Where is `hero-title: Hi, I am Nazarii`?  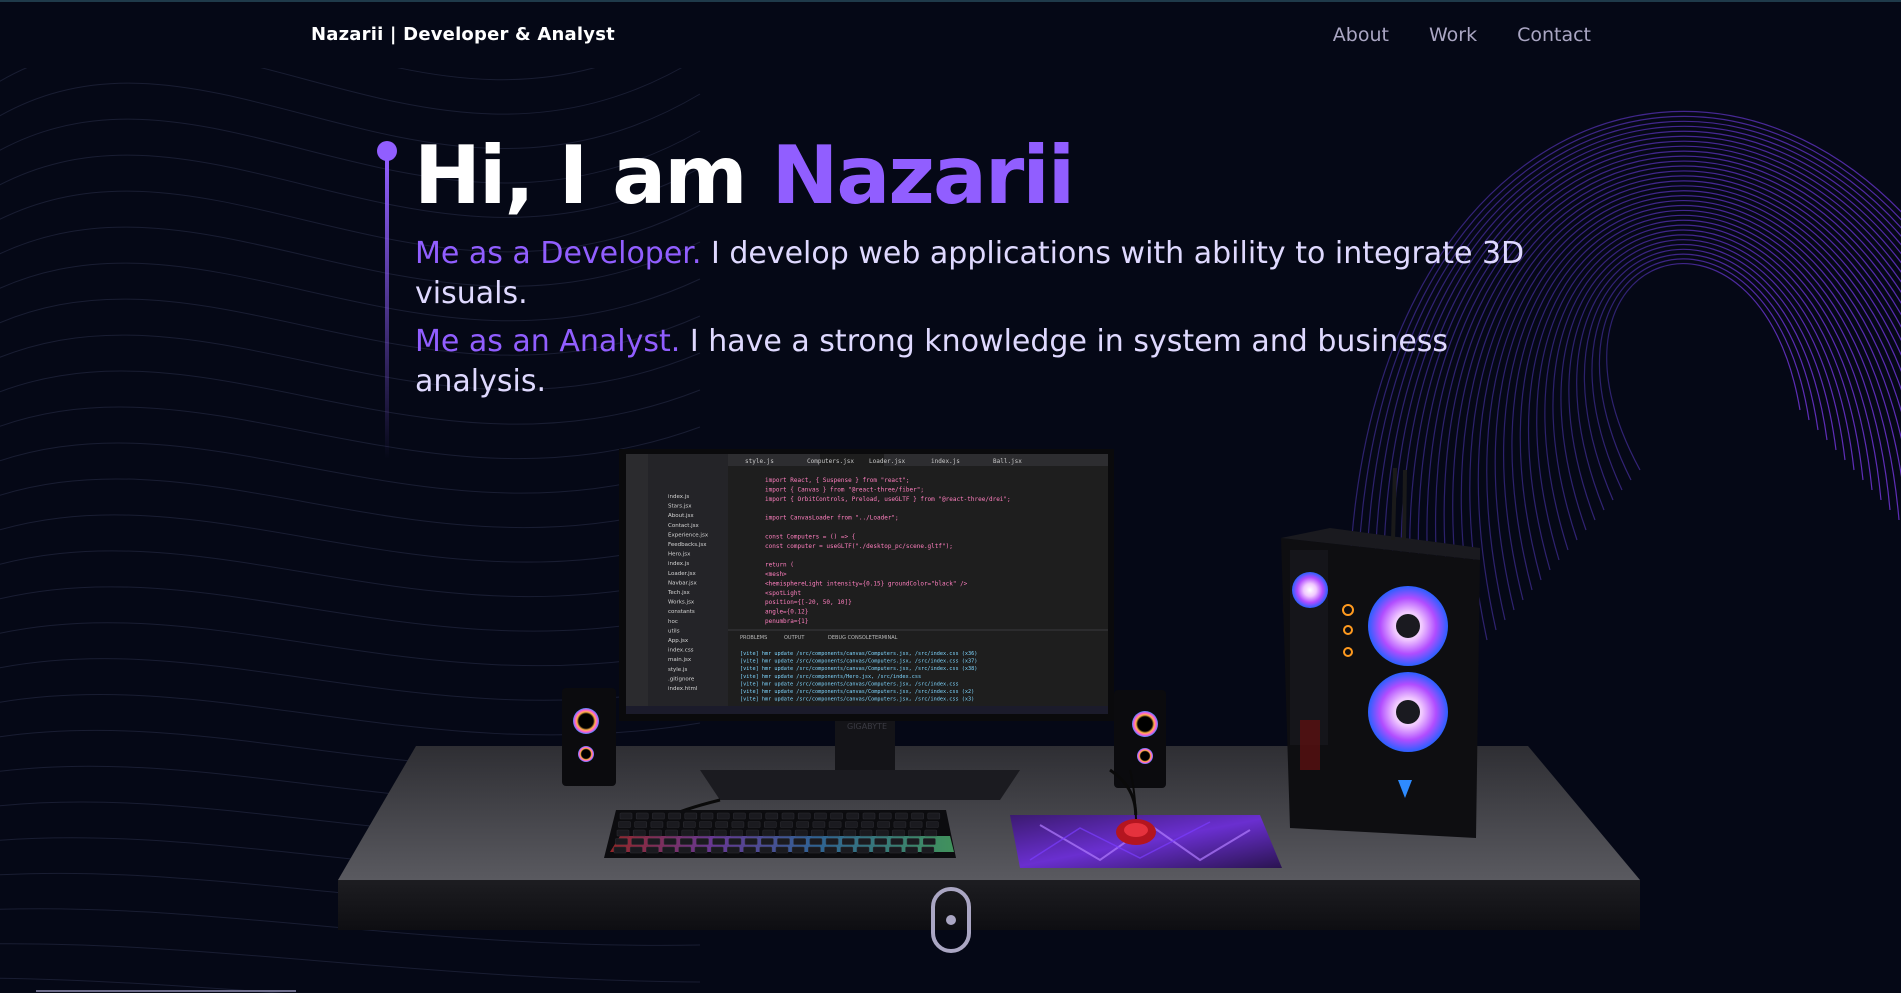
hero-title: Hi, I am Nazarii is located at coordinates (744, 176).